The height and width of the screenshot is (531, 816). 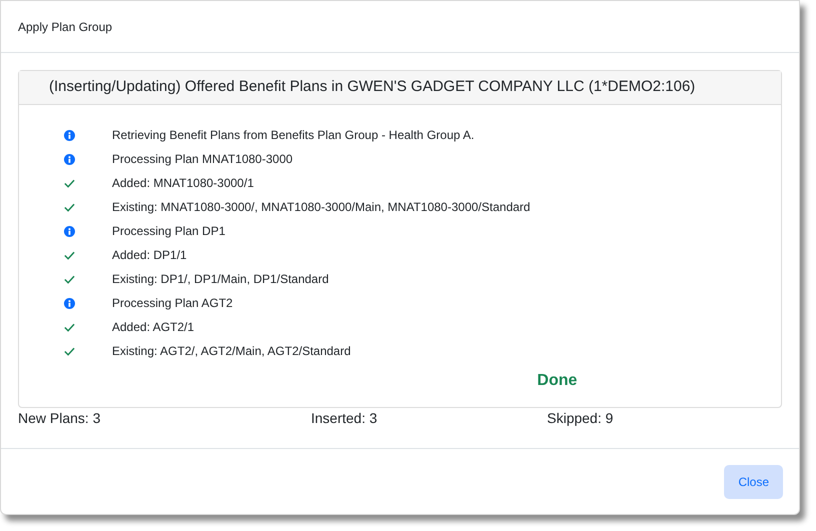 What do you see at coordinates (231, 351) in the screenshot?
I see `log-message: Existing: AGT2/, AGT2/Main, AGT2/Standard` at bounding box center [231, 351].